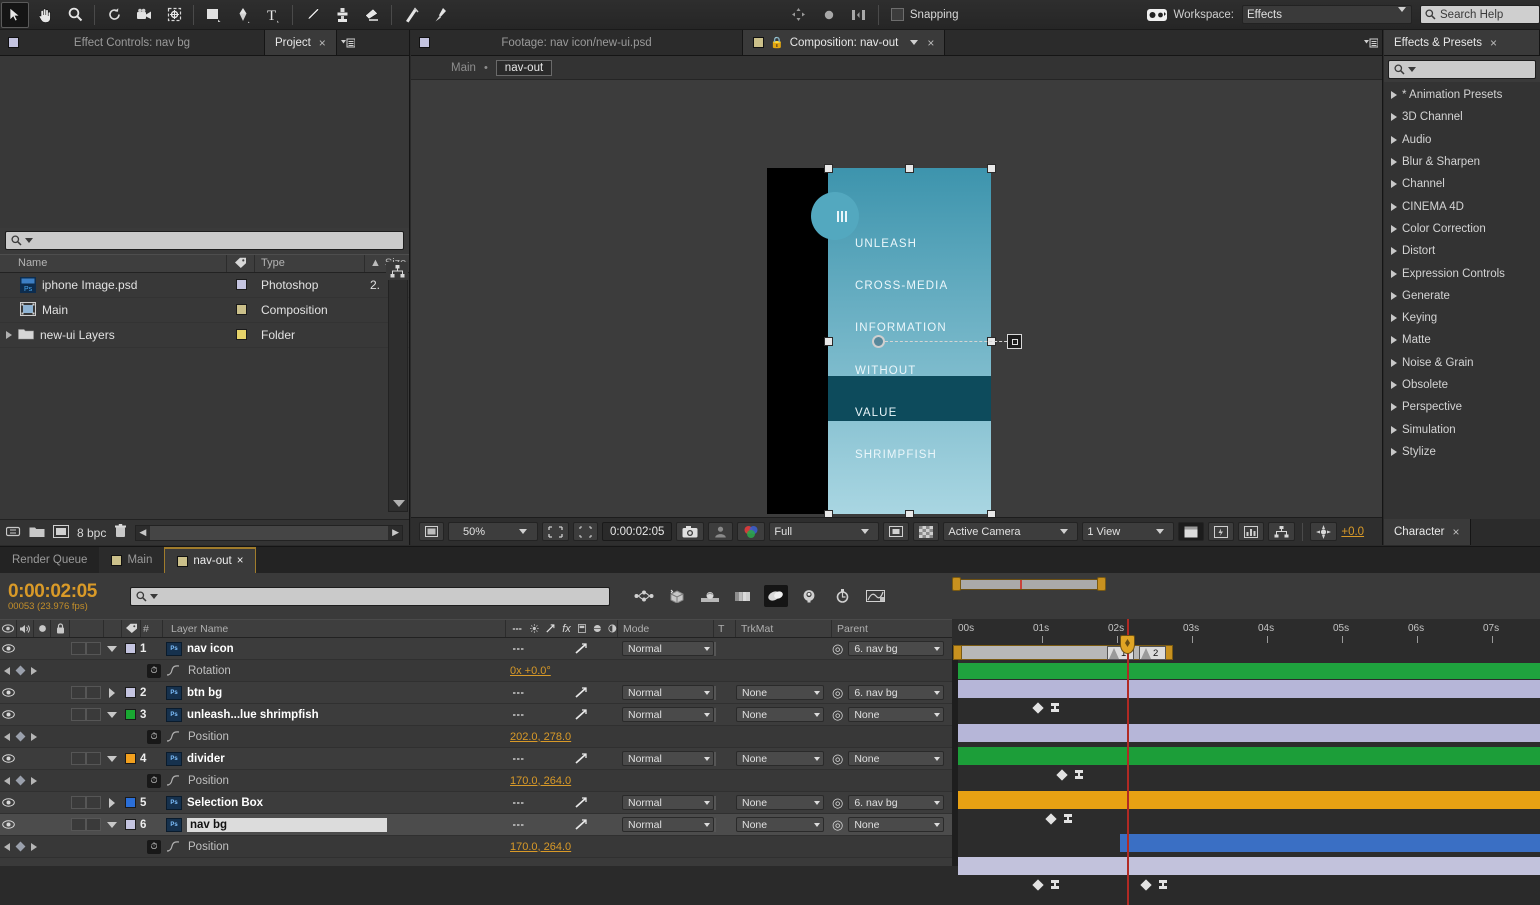  Describe the element at coordinates (1462, 69) in the screenshot. I see `effects-search-input` at that location.